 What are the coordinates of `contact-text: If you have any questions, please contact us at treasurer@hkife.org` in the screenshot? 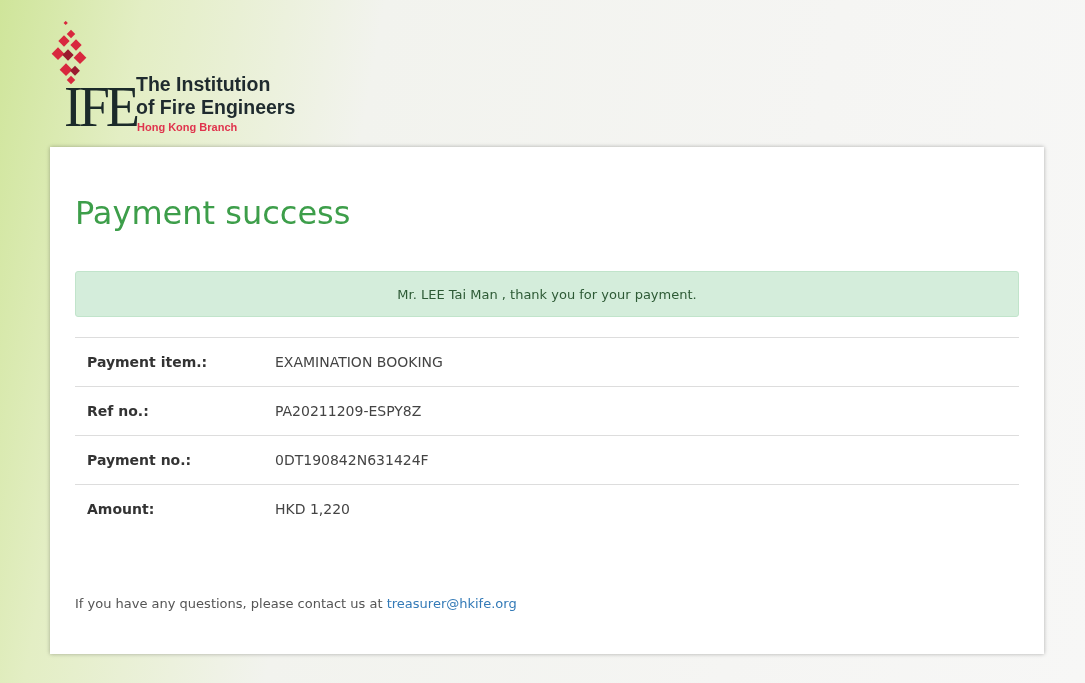 It's located at (296, 603).